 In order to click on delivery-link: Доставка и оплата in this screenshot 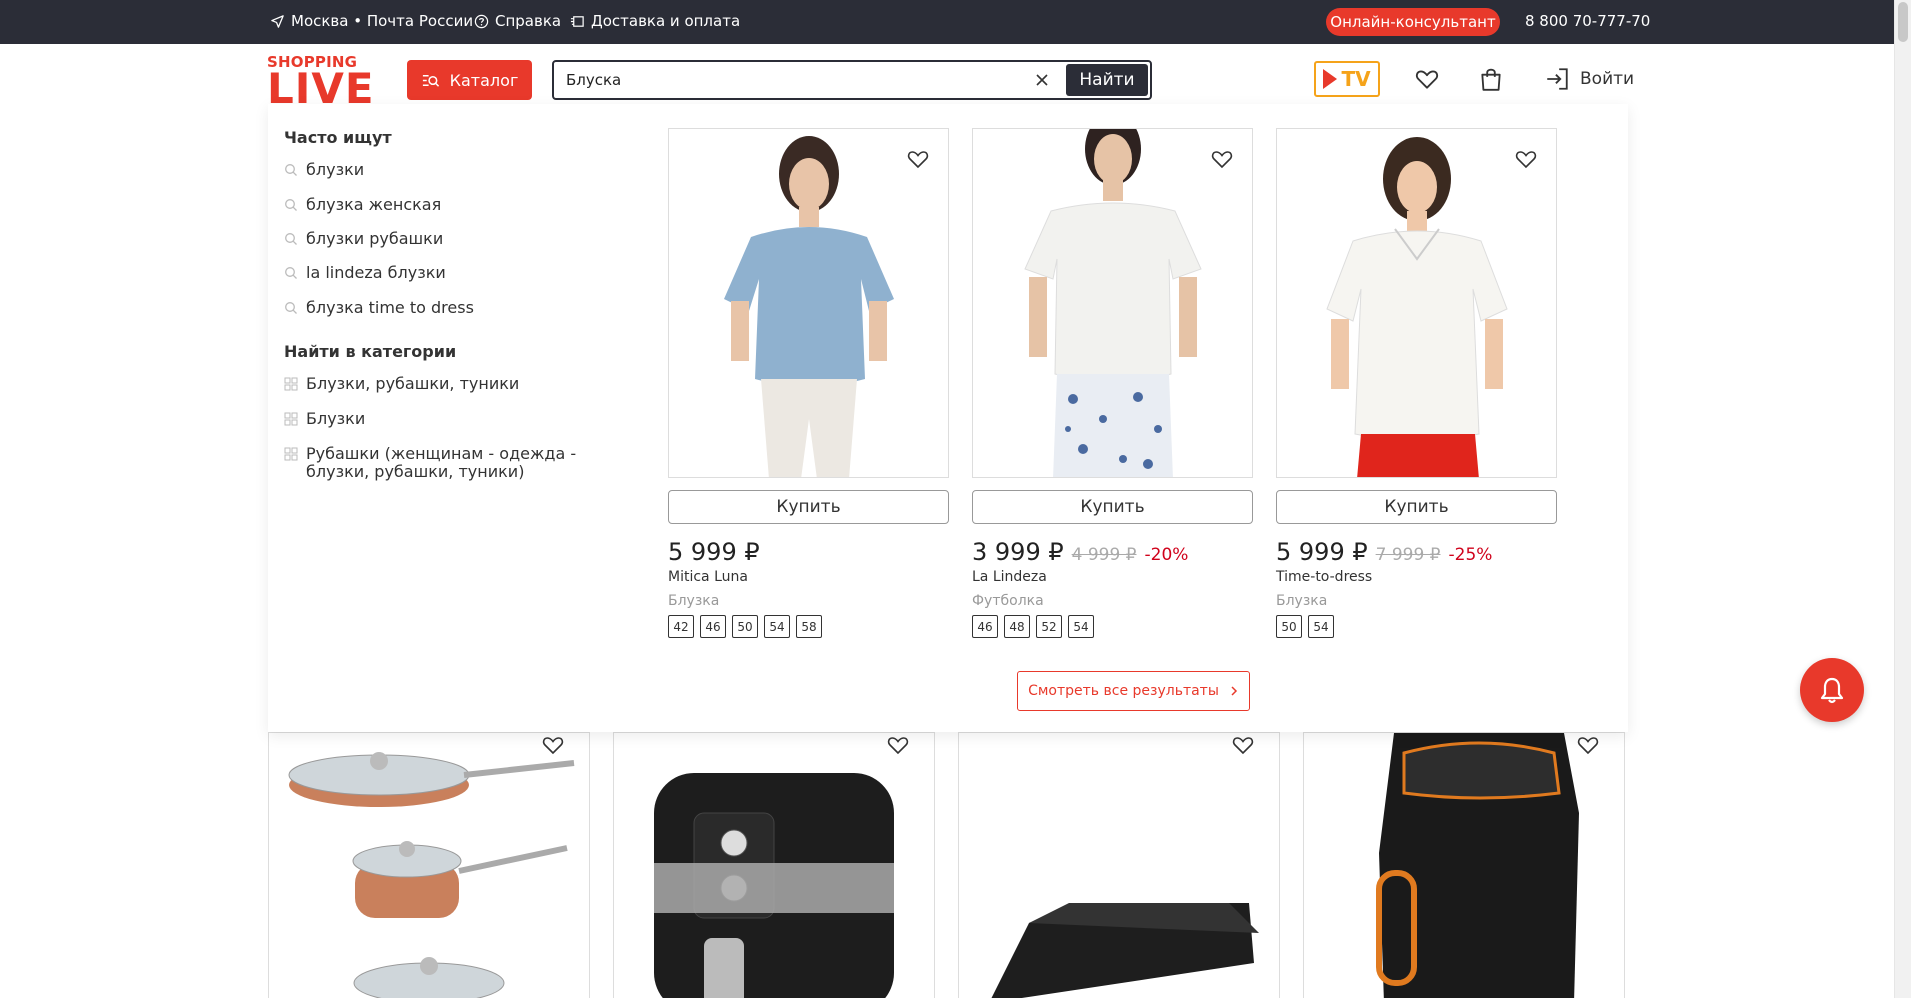, I will do `click(655, 21)`.